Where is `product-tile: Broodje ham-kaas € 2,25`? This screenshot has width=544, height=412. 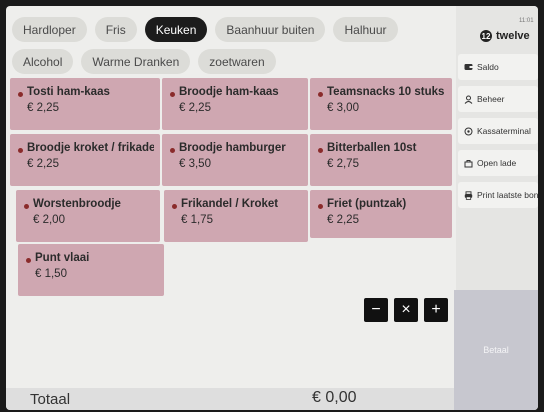 product-tile: Broodje ham-kaas € 2,25 is located at coordinates (235, 104).